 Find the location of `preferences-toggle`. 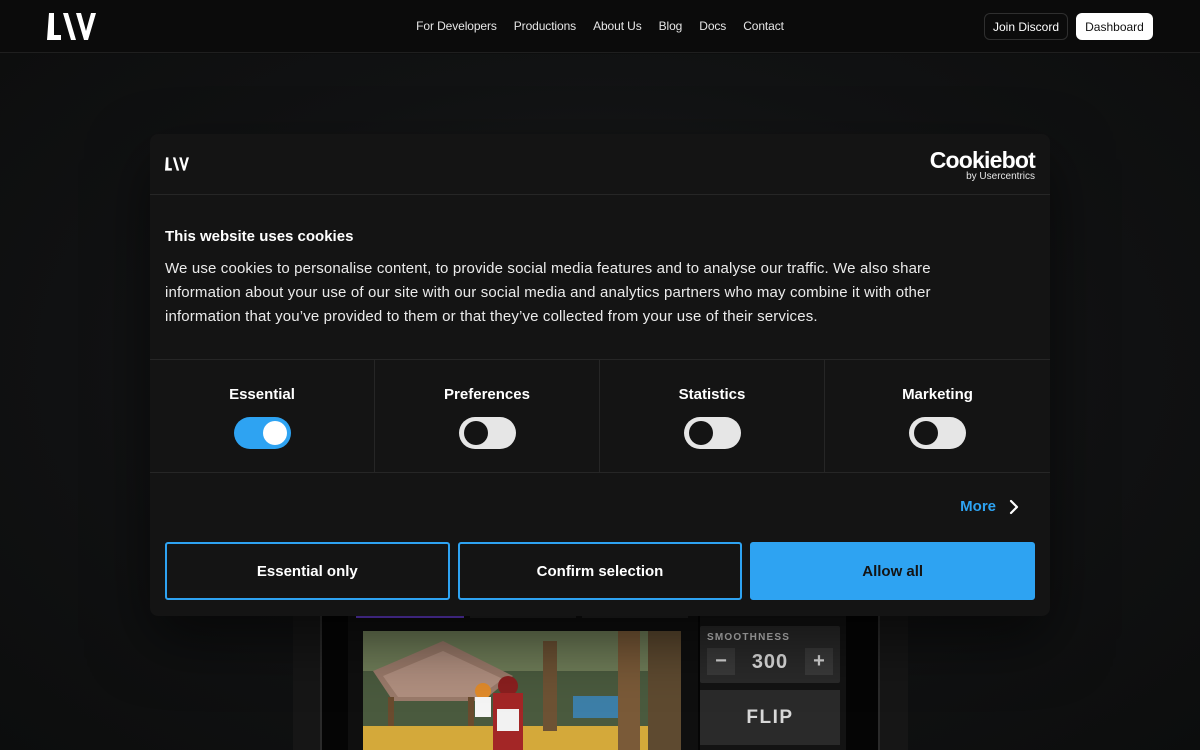

preferences-toggle is located at coordinates (487, 433).